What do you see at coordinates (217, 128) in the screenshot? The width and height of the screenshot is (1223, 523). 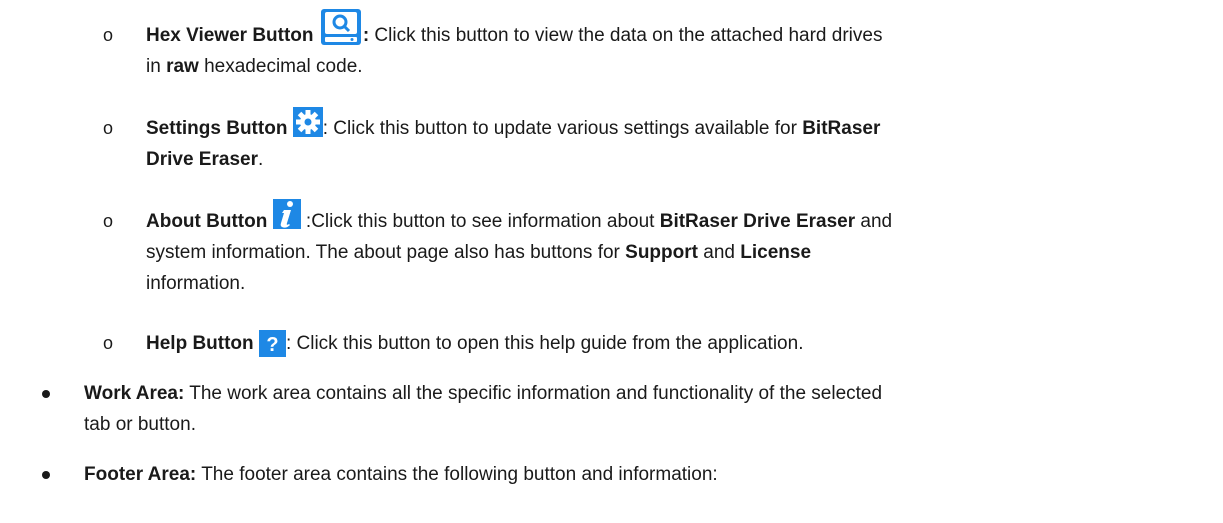 I see `item-title: Settings Button` at bounding box center [217, 128].